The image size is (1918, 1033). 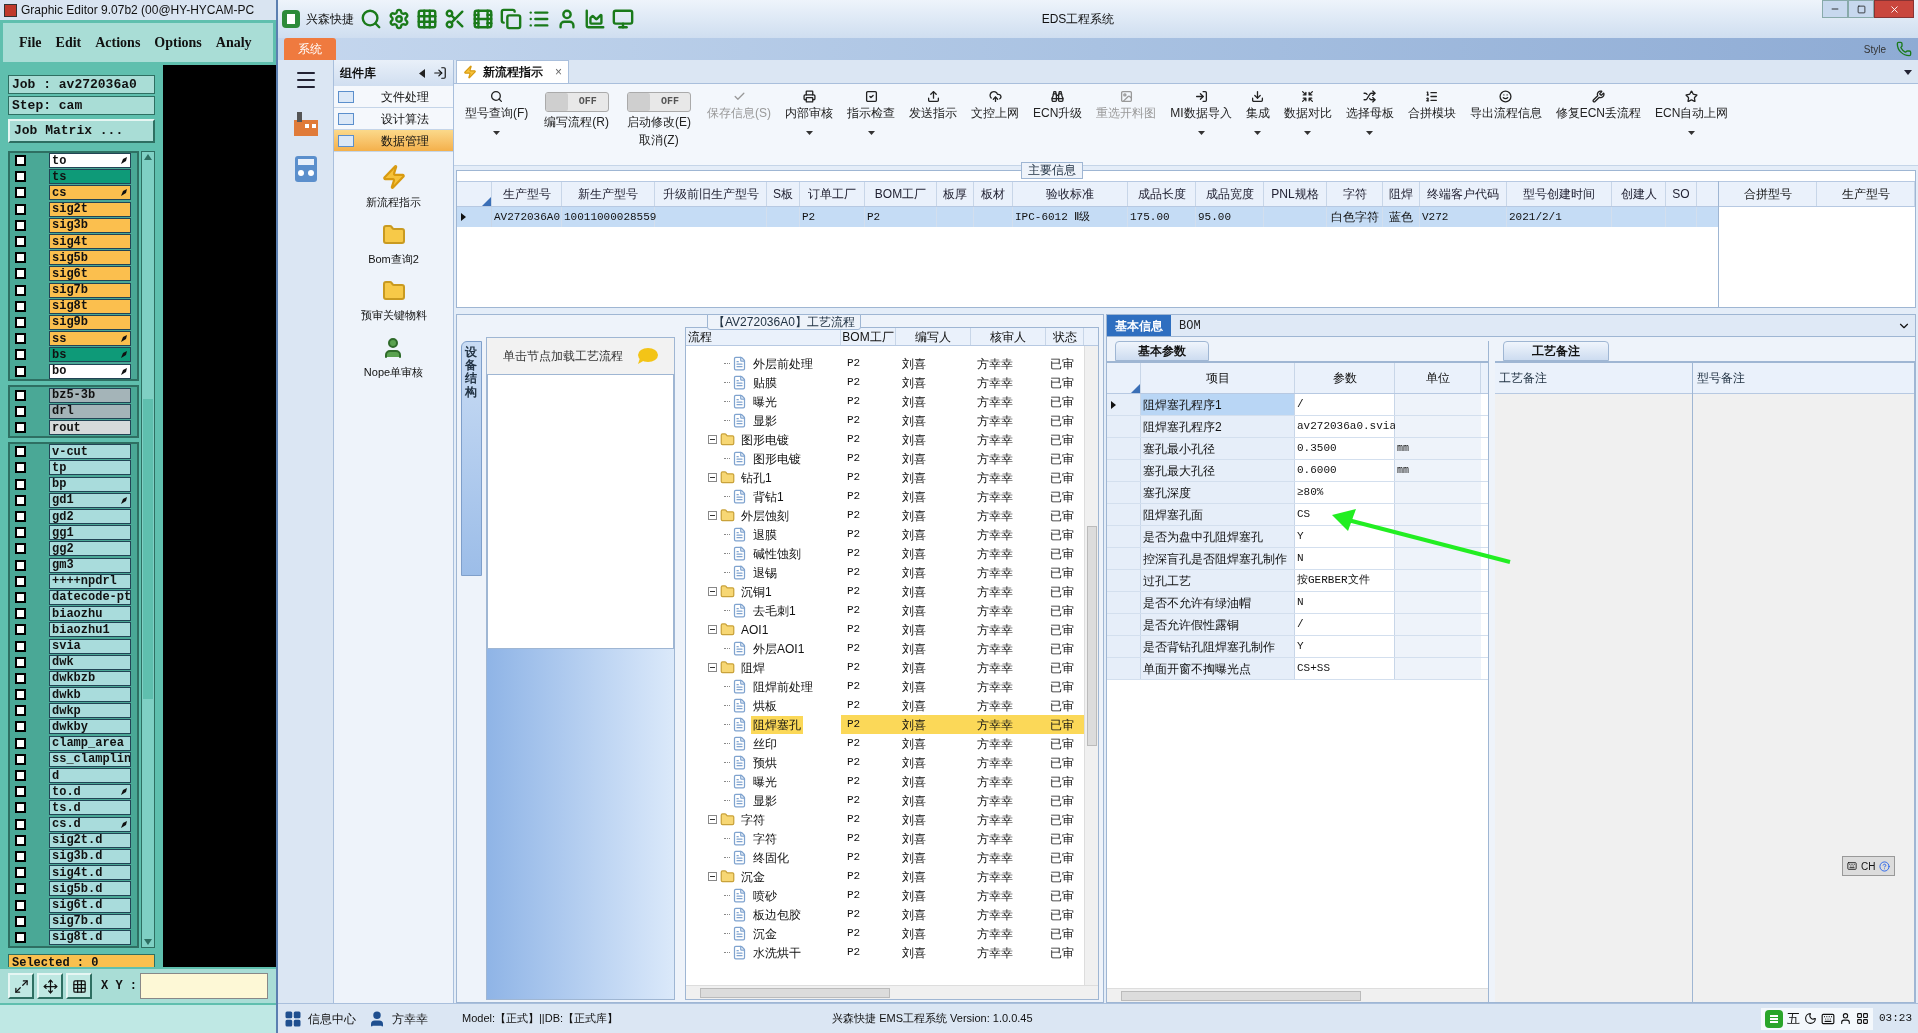 I want to click on tree-row: 喷砂 P2 刘喜 方幸幸 已审, so click(x=885, y=895).